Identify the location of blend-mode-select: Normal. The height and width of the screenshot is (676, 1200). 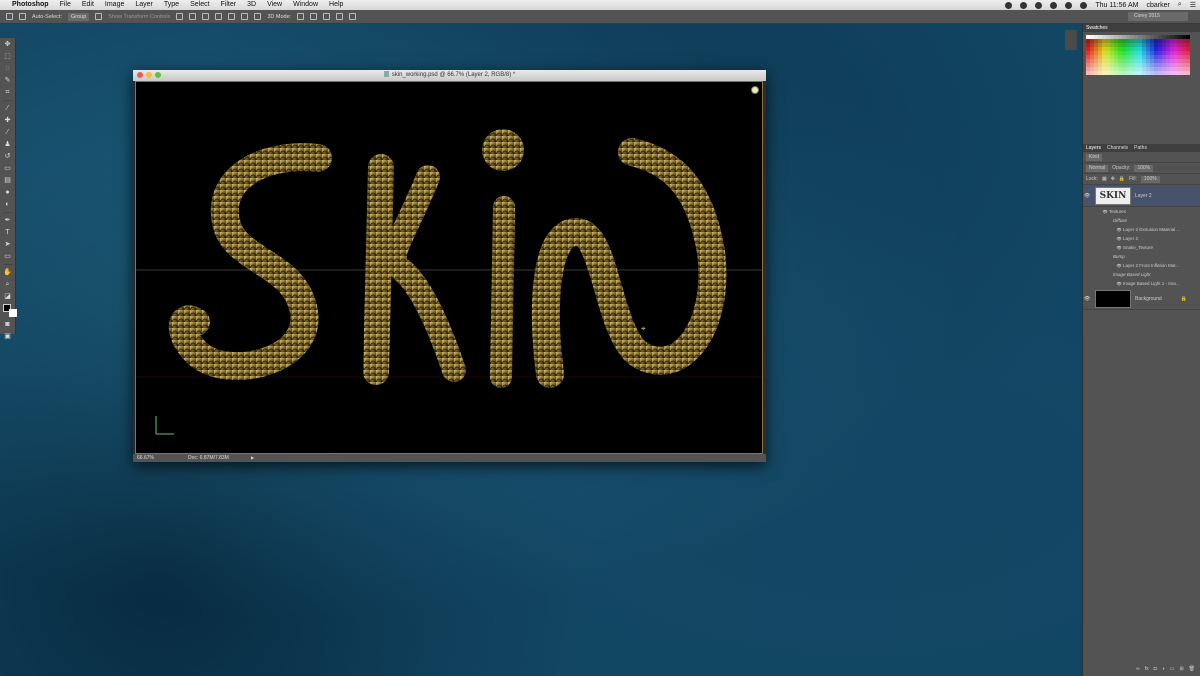
(1097, 168).